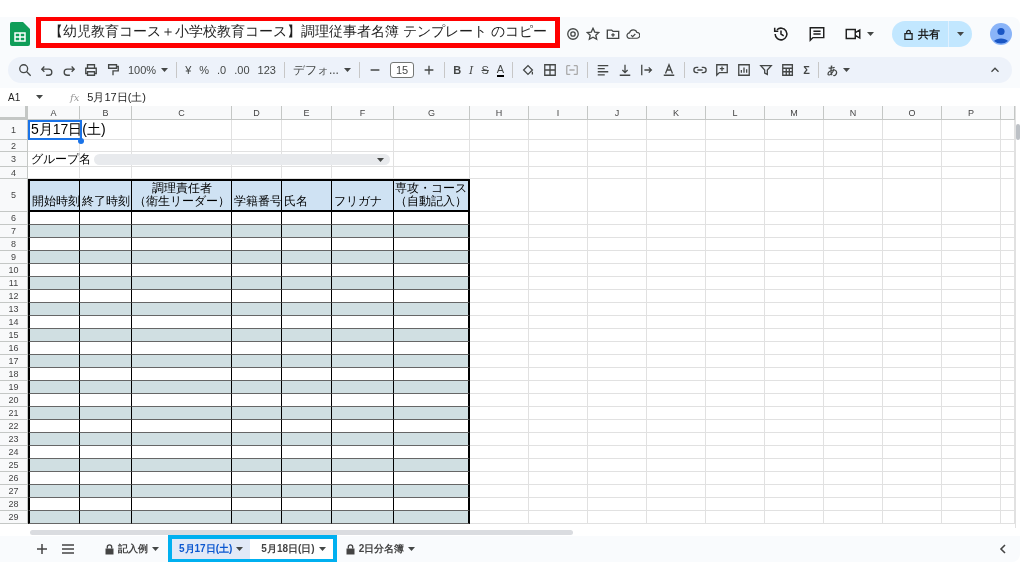 The height and width of the screenshot is (565, 1024). What do you see at coordinates (14, 439) in the screenshot?
I see `row-number: 23` at bounding box center [14, 439].